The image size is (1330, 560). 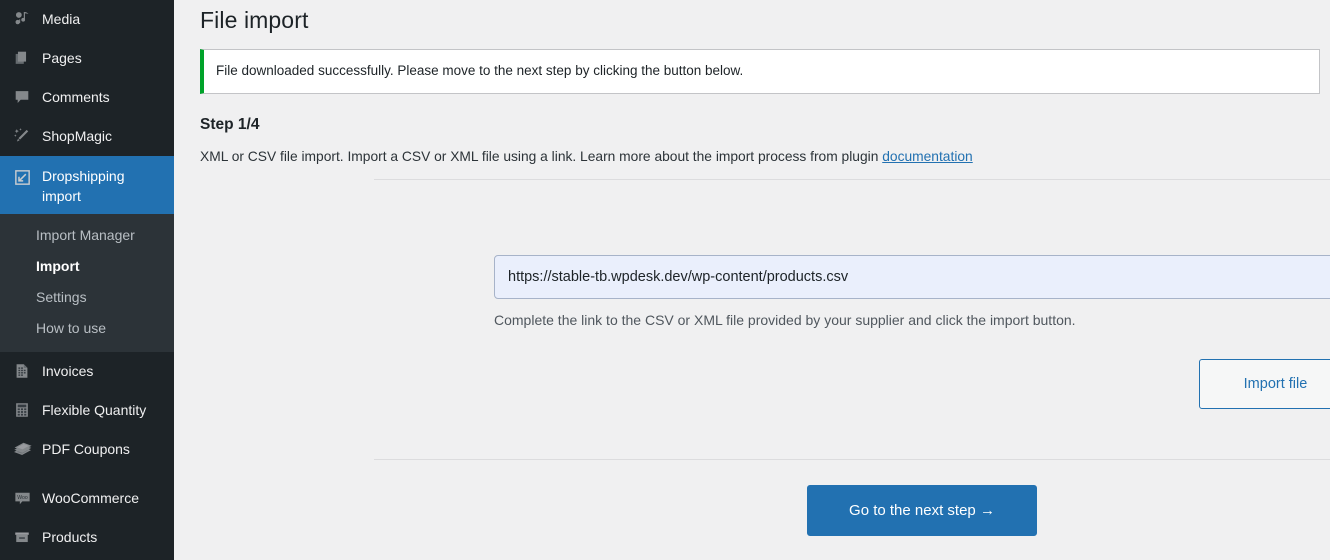 I want to click on woocommerce-icon: Woo, so click(x=22, y=498).